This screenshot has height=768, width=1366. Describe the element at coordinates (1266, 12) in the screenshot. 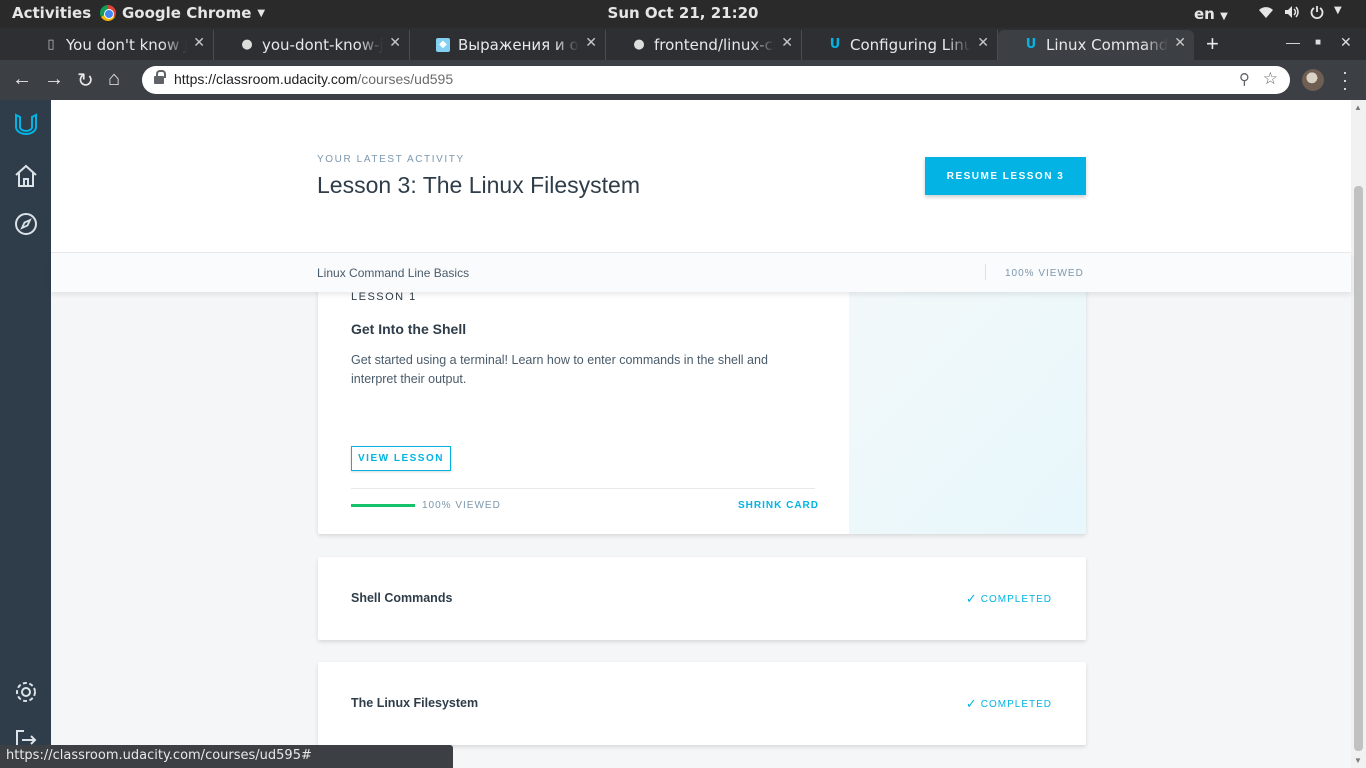

I see `wifi-icon` at that location.